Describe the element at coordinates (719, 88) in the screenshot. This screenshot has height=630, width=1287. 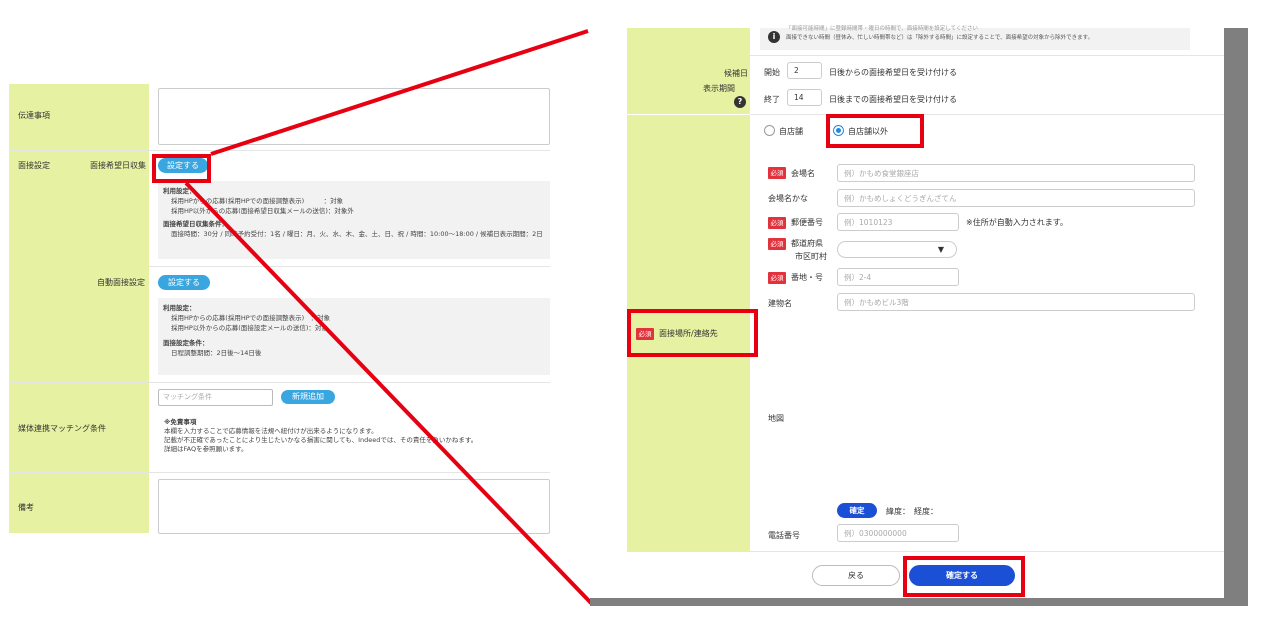
I see `kohobi-label-2: 表示期間` at that location.